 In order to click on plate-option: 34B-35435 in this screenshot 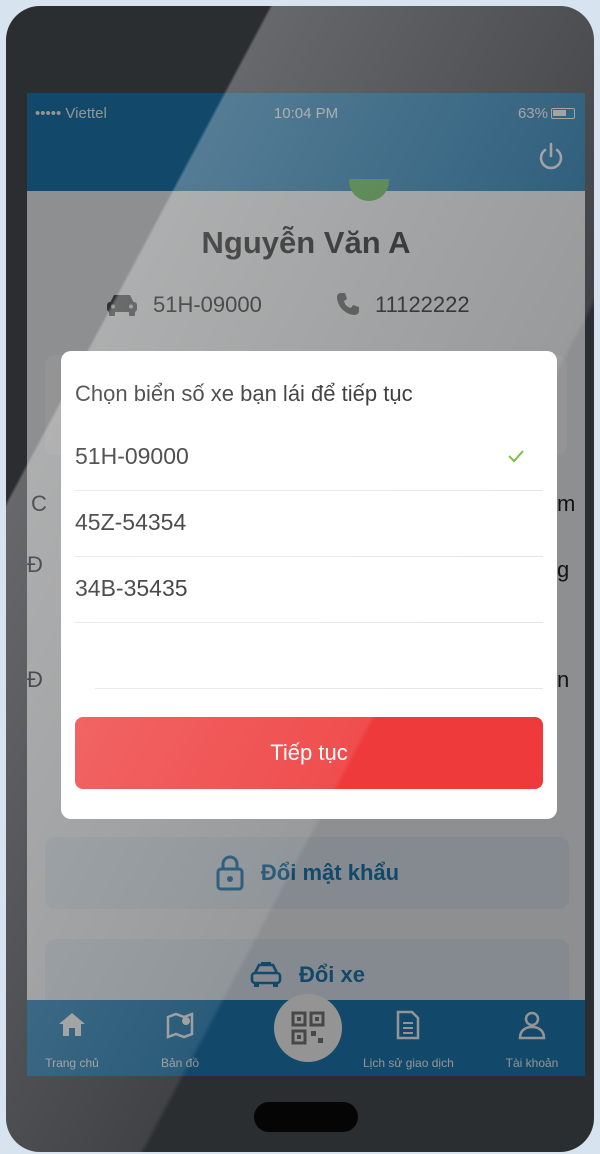, I will do `click(309, 590)`.